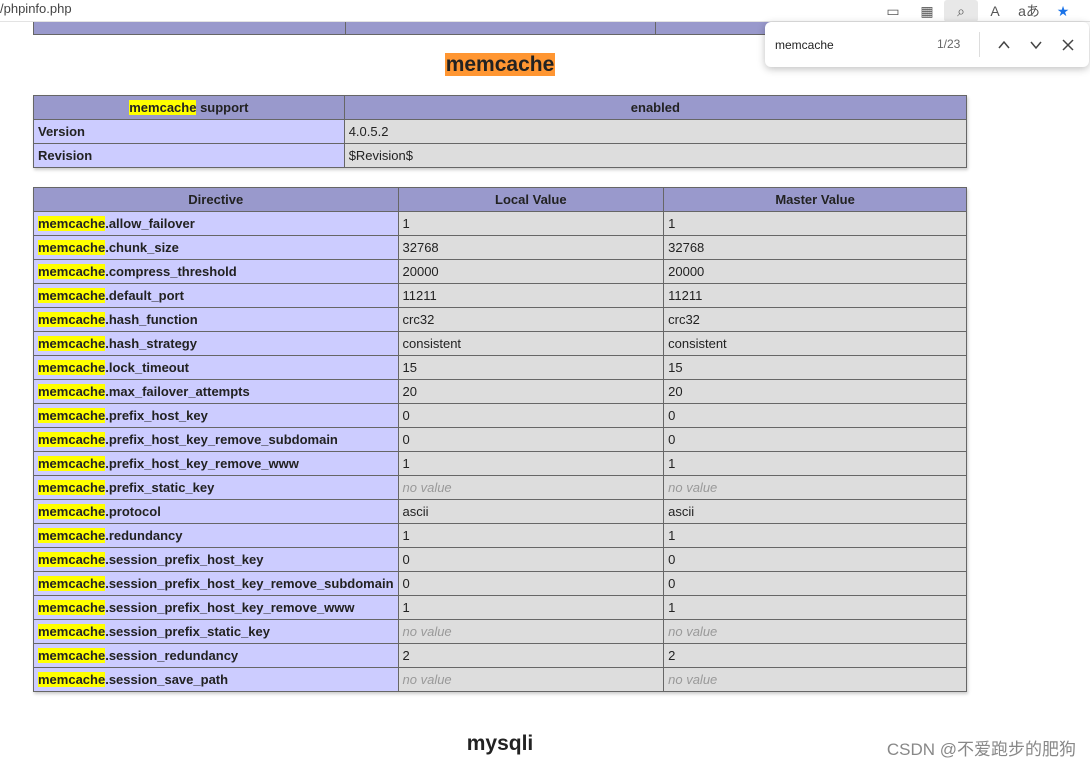  What do you see at coordinates (815, 319) in the screenshot?
I see `master-value: crc32` at bounding box center [815, 319].